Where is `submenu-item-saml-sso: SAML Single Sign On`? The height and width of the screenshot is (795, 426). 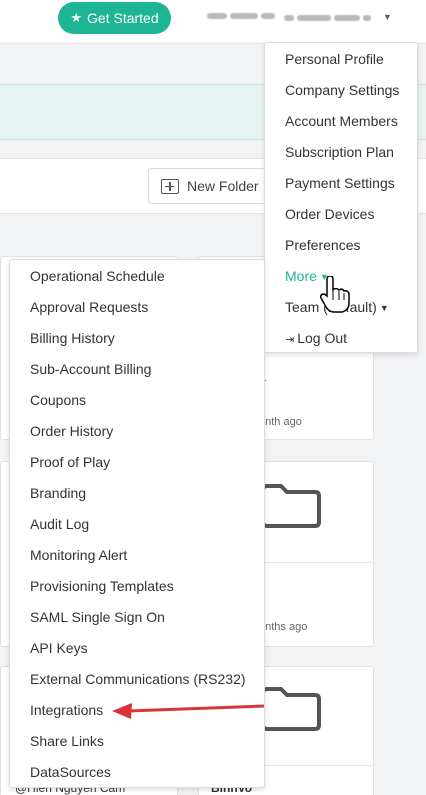
submenu-item-saml-sso: SAML Single Sign On is located at coordinates (97, 617).